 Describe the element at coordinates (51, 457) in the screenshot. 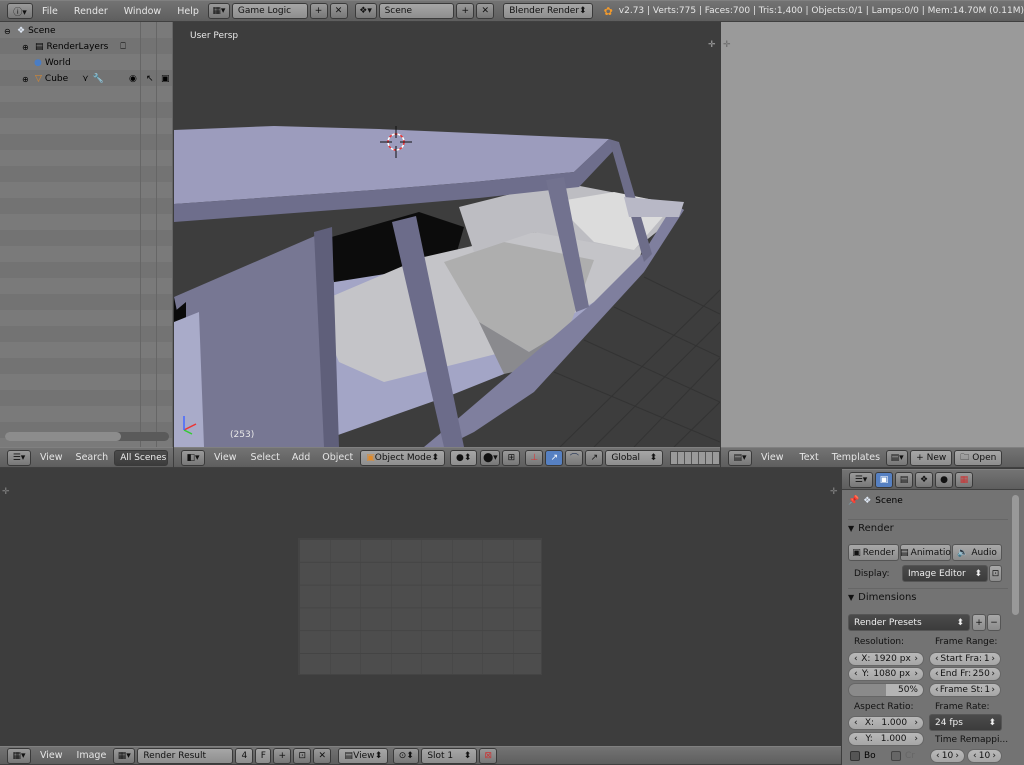

I see `outliner-menu-view: View` at that location.